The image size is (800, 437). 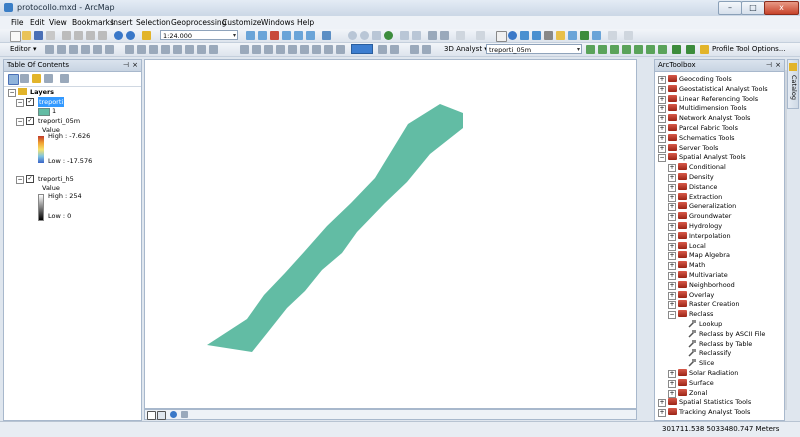 I want to click on model-builder-icon, so click(x=326, y=35).